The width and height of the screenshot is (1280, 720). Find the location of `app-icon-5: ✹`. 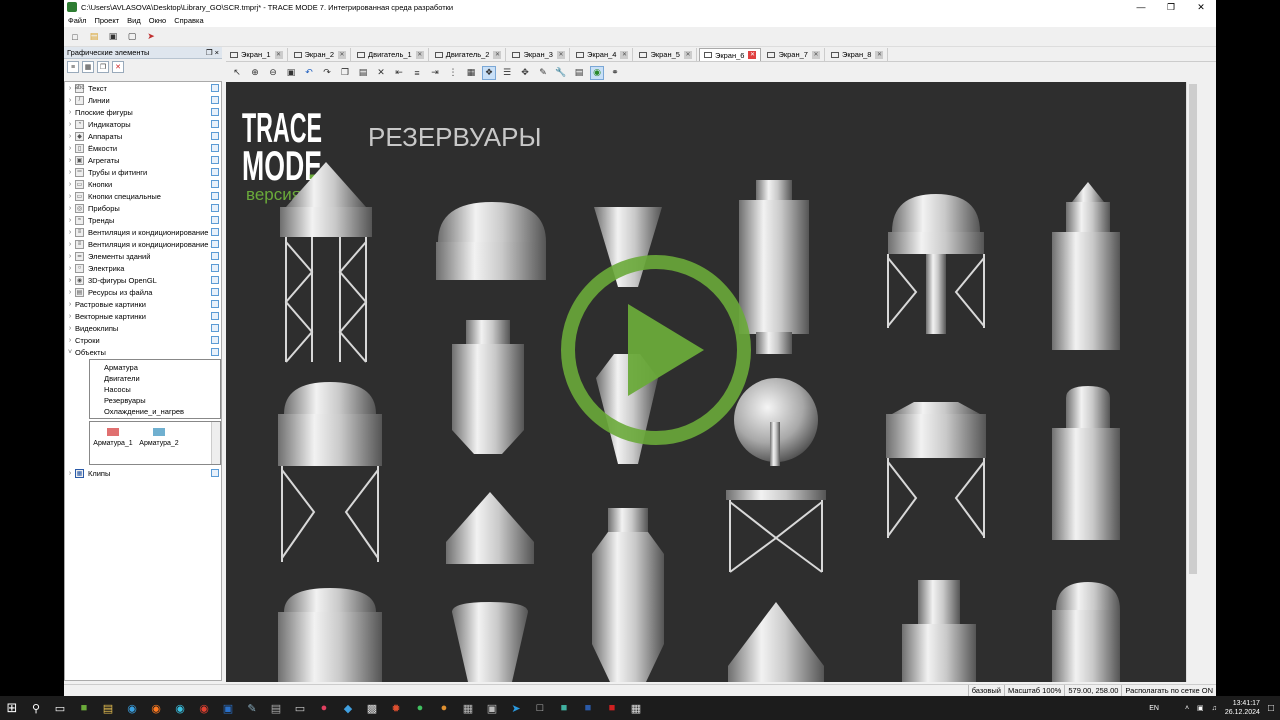

app-icon-5: ✹ is located at coordinates (396, 708).